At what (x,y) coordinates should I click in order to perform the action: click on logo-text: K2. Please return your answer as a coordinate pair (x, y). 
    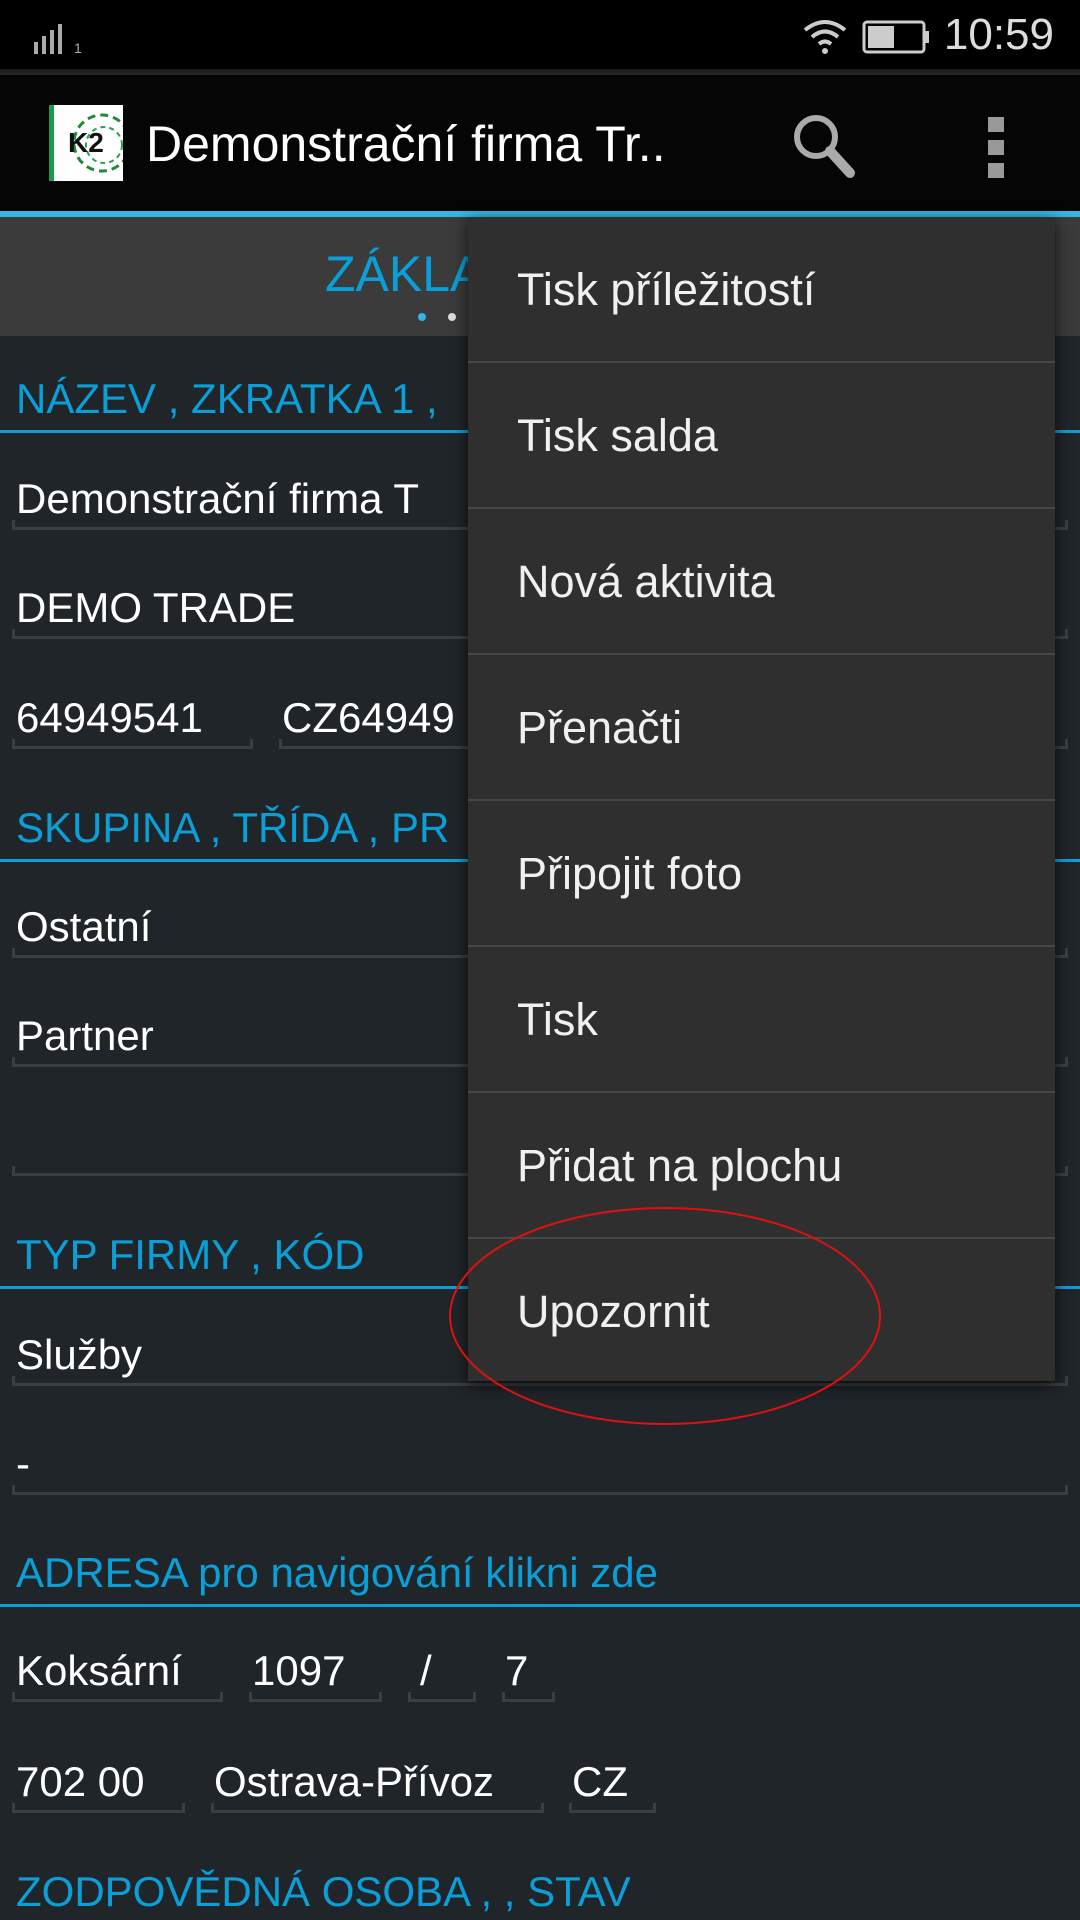
    Looking at the image, I should click on (86, 142).